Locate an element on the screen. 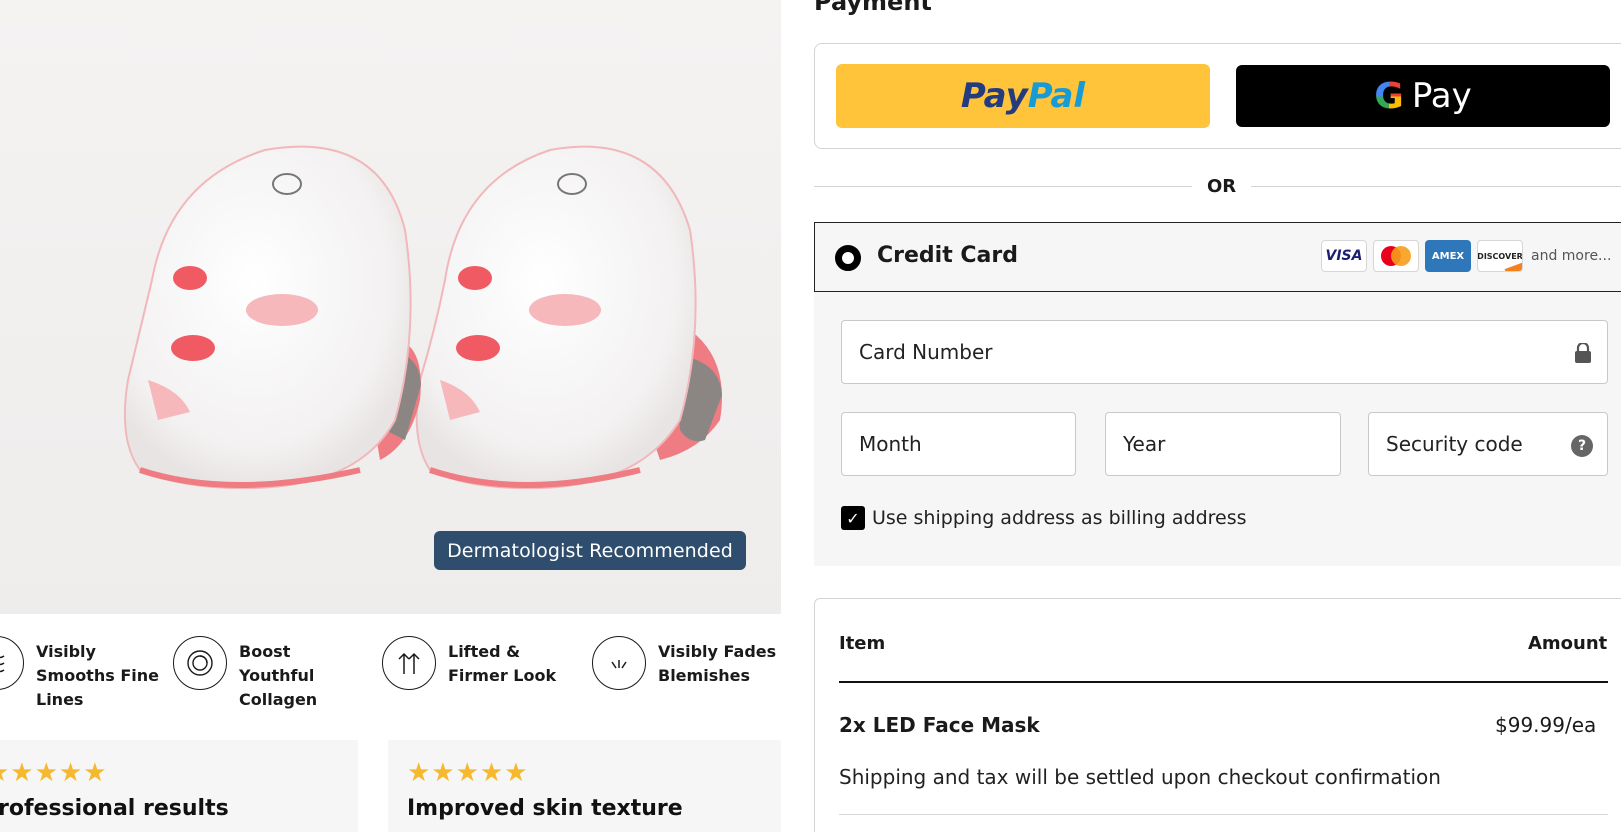 The image size is (1621, 832). review-card: ★★★★★ rofessional results is located at coordinates (179, 786).